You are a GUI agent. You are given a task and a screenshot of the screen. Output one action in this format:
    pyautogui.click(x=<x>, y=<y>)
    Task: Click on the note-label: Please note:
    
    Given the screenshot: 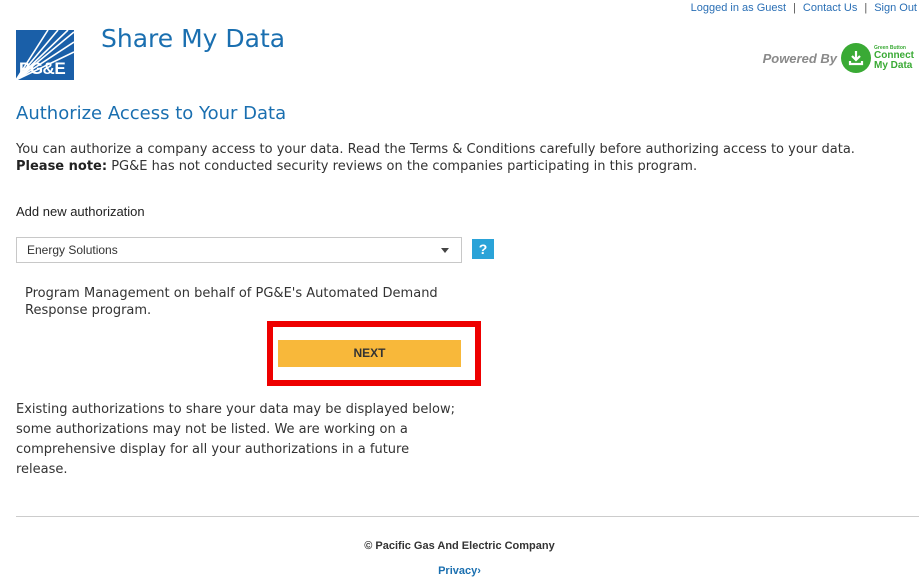 What is the action you would take?
    pyautogui.click(x=62, y=166)
    